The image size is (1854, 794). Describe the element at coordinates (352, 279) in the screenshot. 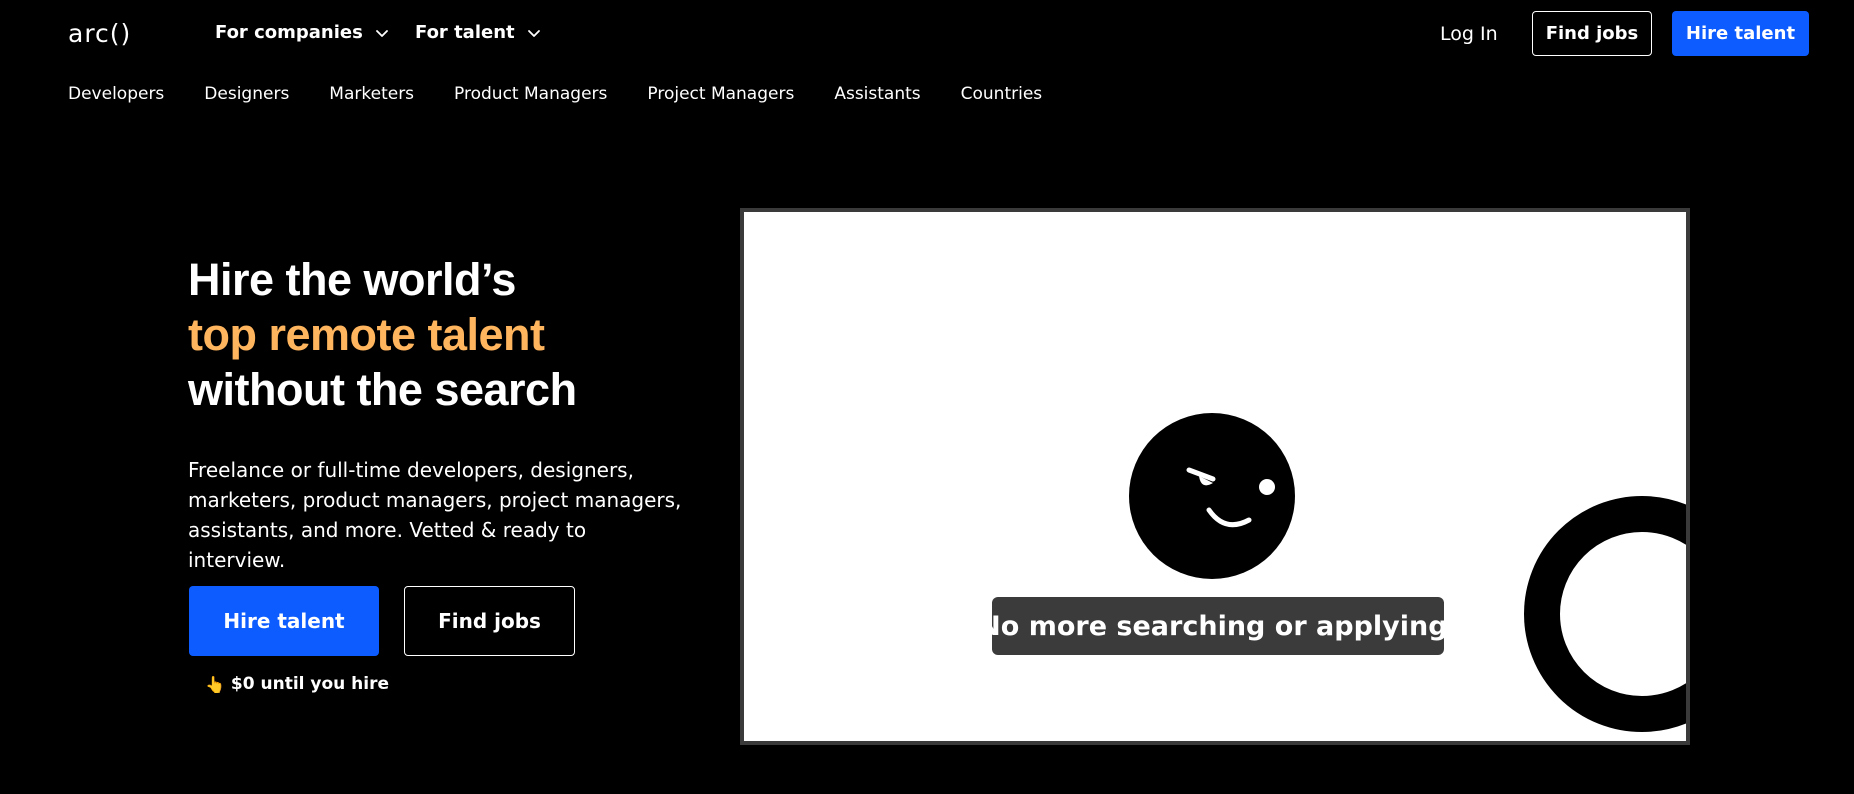

I see `hero-title-line1: Hire the world’s` at that location.